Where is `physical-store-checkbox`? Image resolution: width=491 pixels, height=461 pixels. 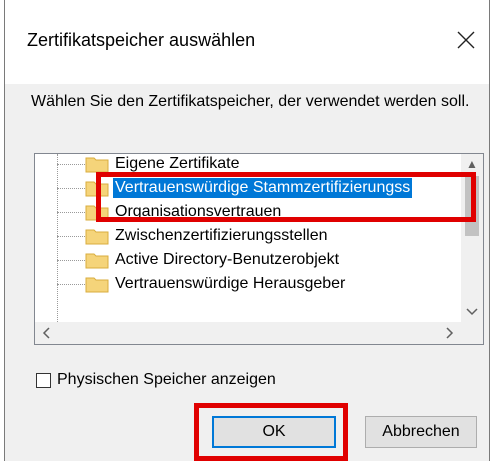 physical-store-checkbox is located at coordinates (43, 380).